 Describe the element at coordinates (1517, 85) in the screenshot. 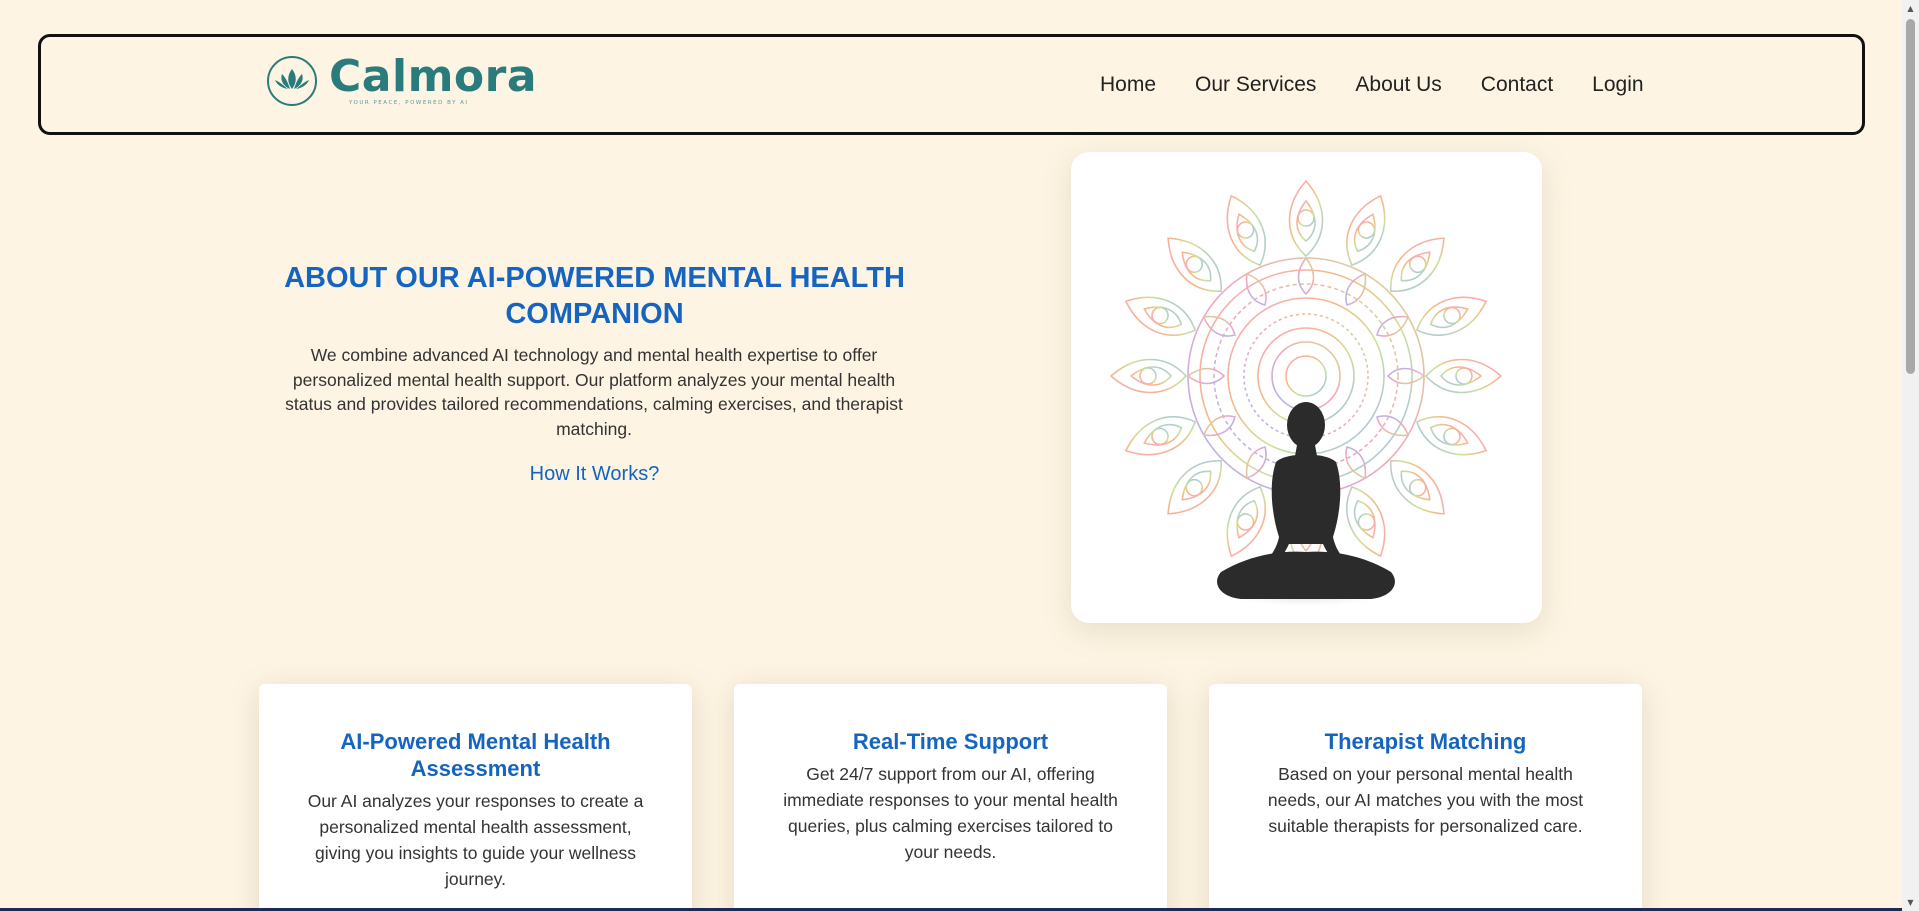

I see `nav-link-contact: Contact` at that location.